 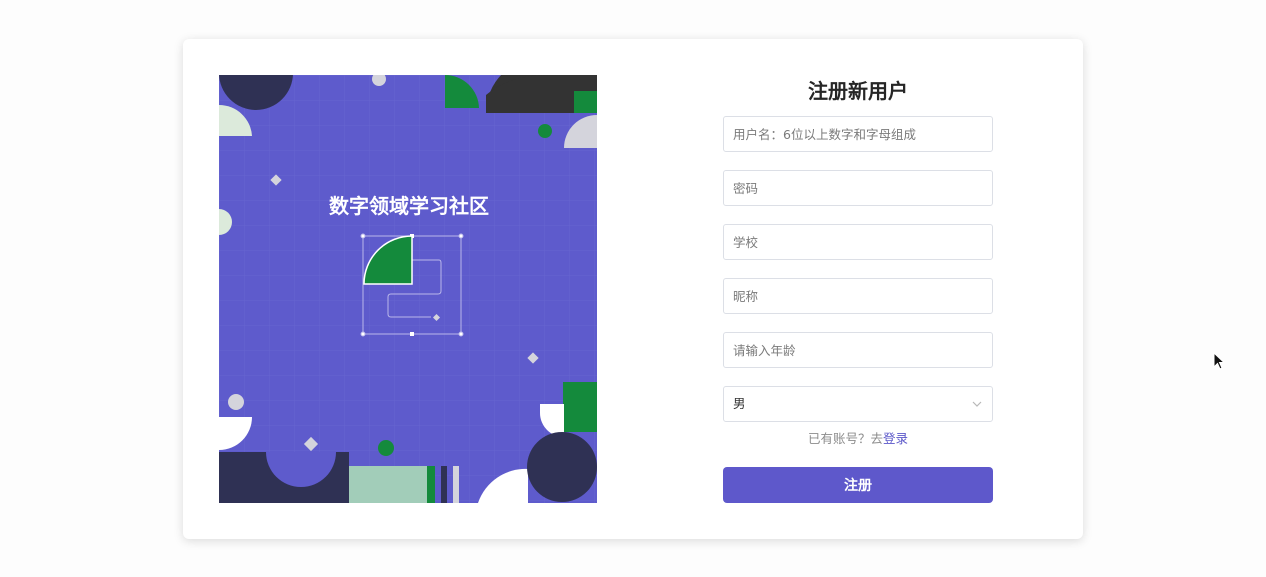 What do you see at coordinates (858, 134) in the screenshot?
I see `username-input` at bounding box center [858, 134].